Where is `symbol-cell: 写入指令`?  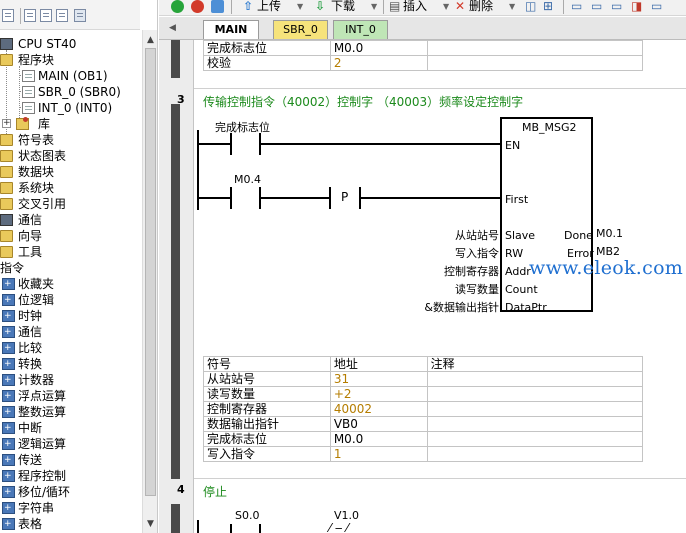
symbol-cell: 写入指令 is located at coordinates (267, 454).